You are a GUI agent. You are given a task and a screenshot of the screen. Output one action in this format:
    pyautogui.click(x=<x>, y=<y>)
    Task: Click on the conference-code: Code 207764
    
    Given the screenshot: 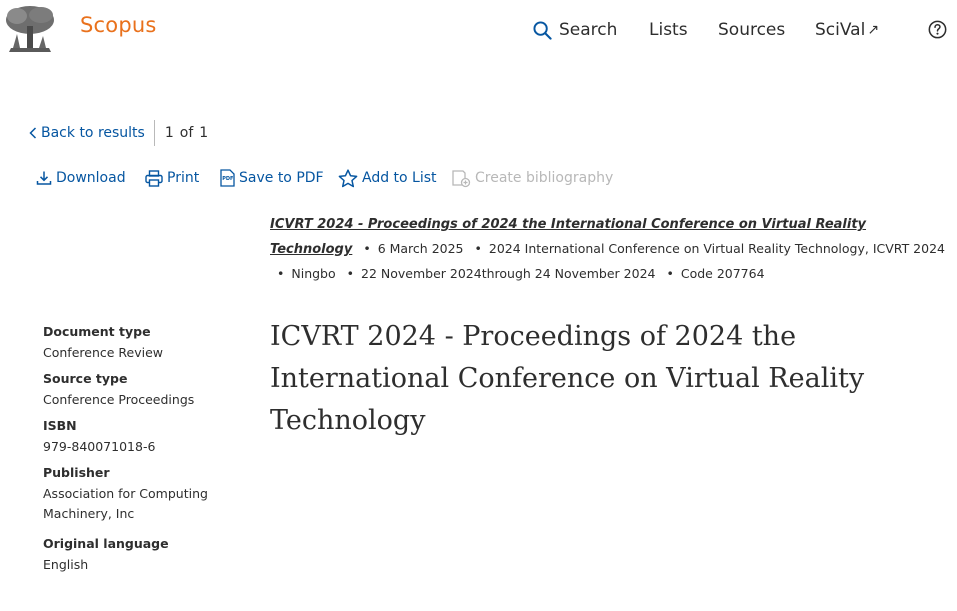 What is the action you would take?
    pyautogui.click(x=722, y=273)
    